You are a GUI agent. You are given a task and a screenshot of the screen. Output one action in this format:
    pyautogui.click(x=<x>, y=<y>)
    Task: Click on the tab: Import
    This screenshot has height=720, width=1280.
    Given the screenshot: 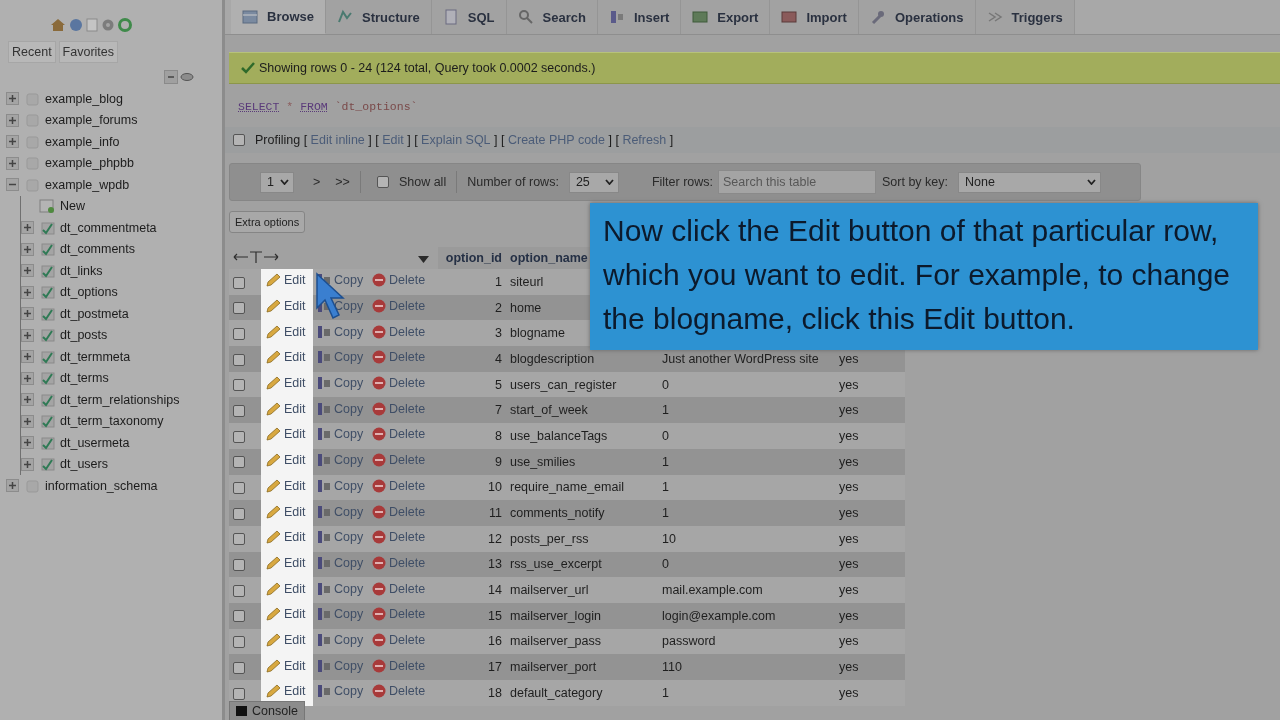 What is the action you would take?
    pyautogui.click(x=814, y=17)
    